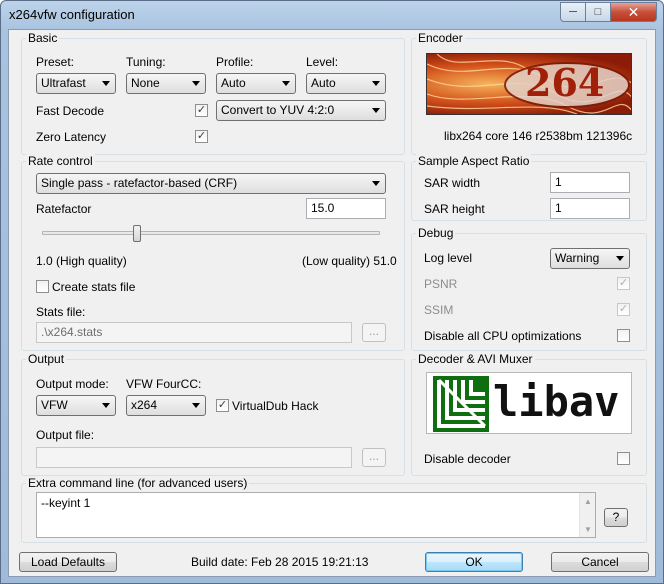 The height and width of the screenshot is (584, 664). Describe the element at coordinates (211, 183) in the screenshot. I see `rate-mode-combo: Single pass - ratefactor-based (CRF)` at that location.